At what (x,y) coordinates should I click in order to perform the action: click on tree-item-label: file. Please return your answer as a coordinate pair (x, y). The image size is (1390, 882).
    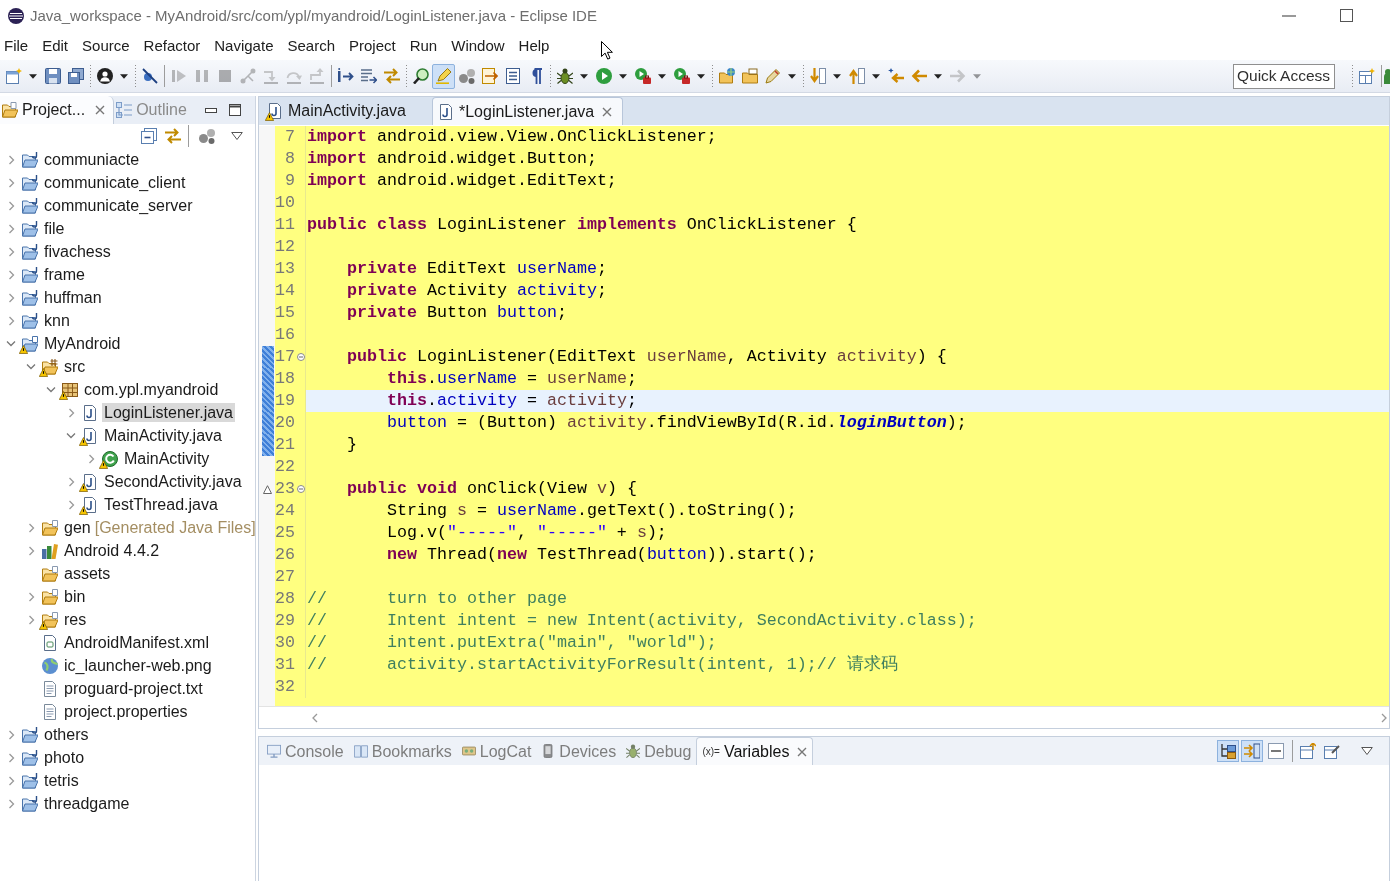
    Looking at the image, I should click on (54, 228).